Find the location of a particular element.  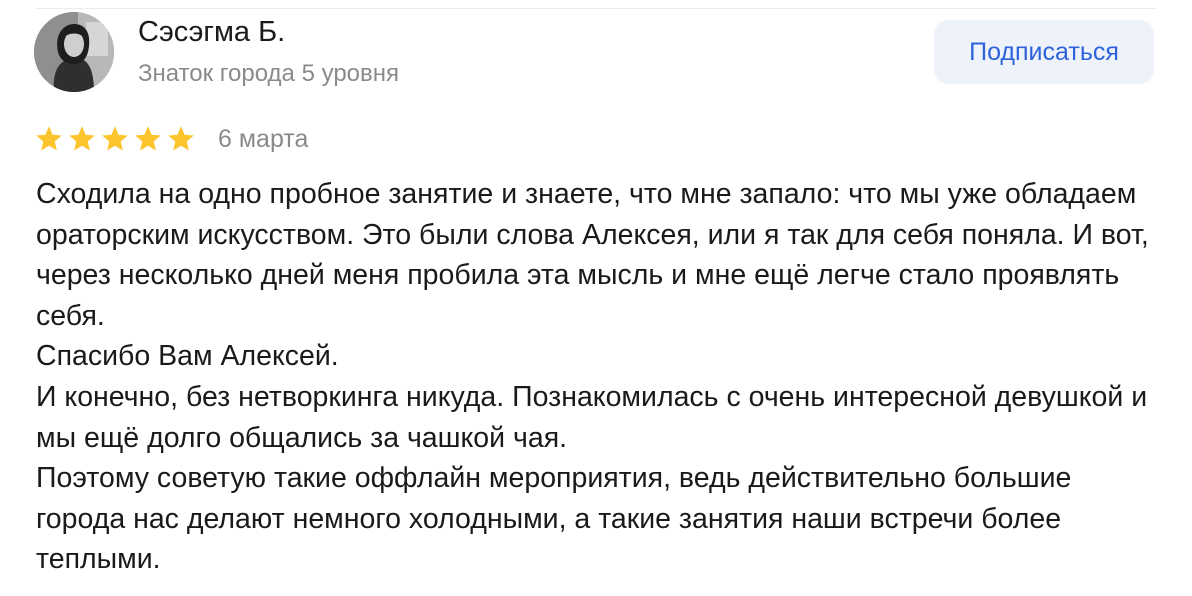

author-name: Сэсэгма Б. is located at coordinates (211, 32).